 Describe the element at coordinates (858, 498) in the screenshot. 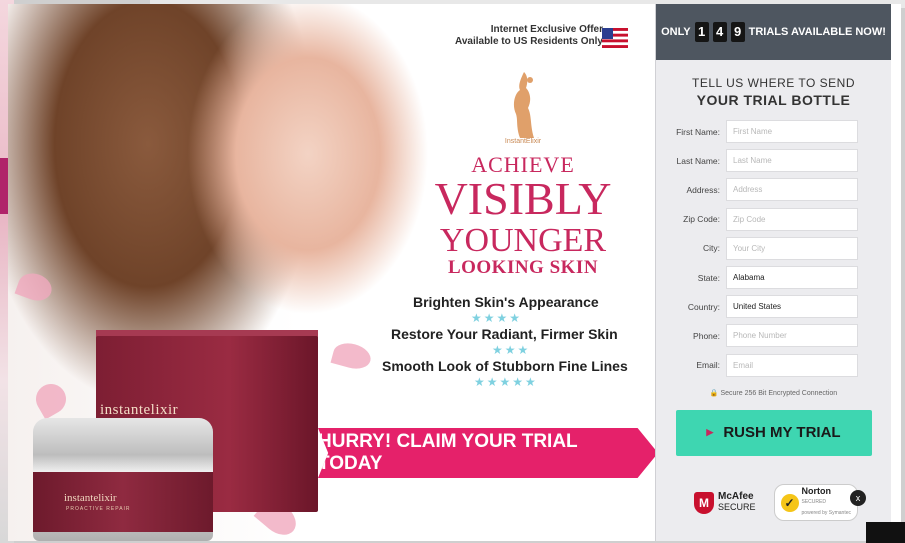

I see `close-popup-button: x` at that location.